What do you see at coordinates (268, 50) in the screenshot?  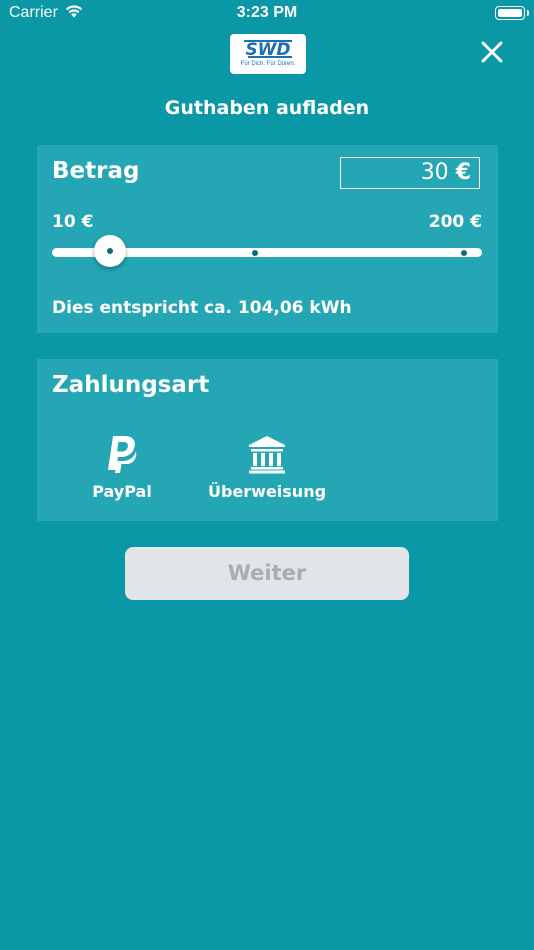 I see `logo-brand: SWD` at bounding box center [268, 50].